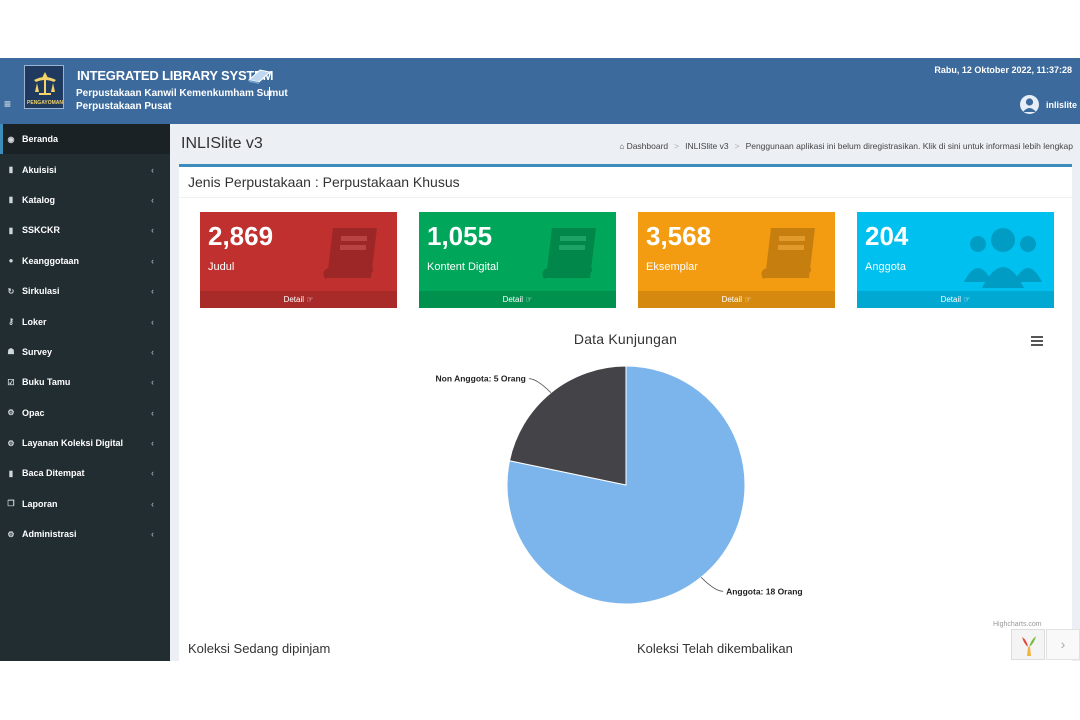 The height and width of the screenshot is (720, 1080). Describe the element at coordinates (1029, 104) in the screenshot. I see `user-avatar-icon` at that location.